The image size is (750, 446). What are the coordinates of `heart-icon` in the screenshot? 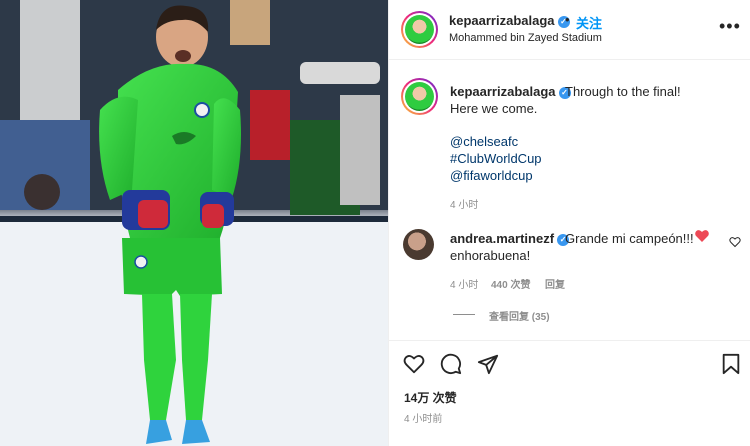 It's located at (414, 364).